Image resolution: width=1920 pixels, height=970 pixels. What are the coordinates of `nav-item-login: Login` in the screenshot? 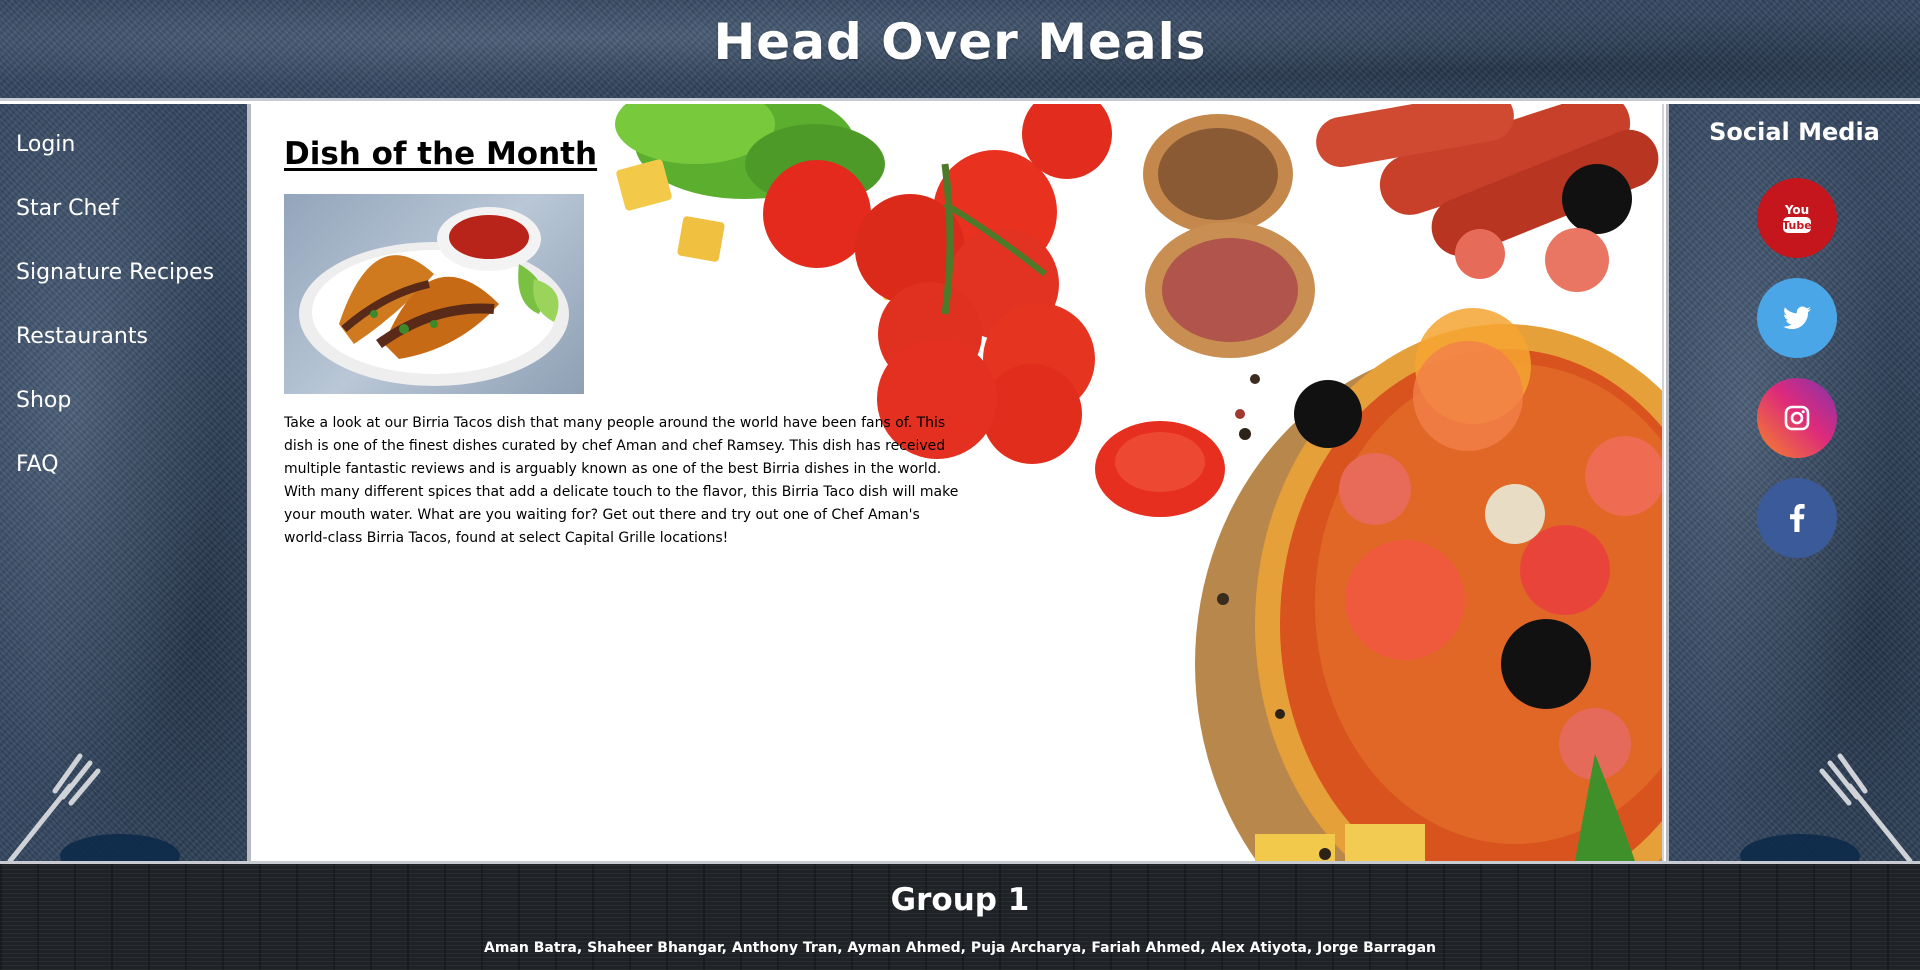 It's located at (123, 136).